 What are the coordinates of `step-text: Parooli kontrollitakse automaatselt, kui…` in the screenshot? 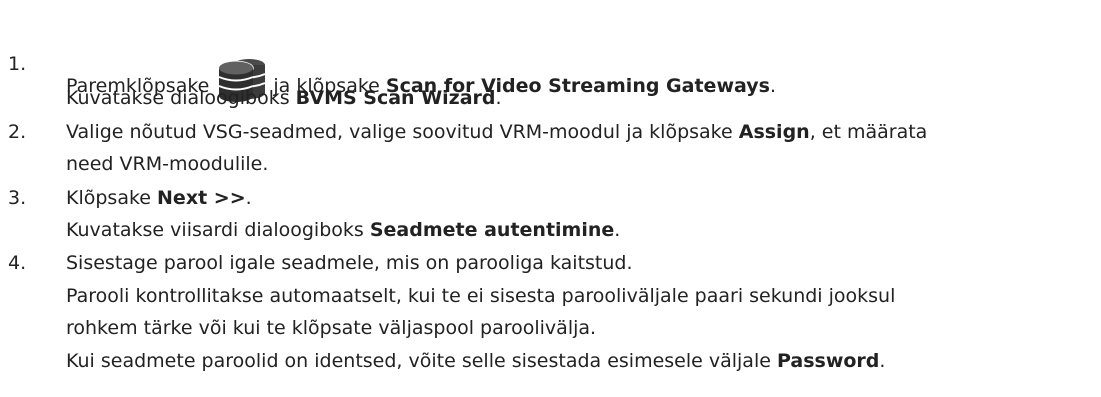 It's located at (481, 296).